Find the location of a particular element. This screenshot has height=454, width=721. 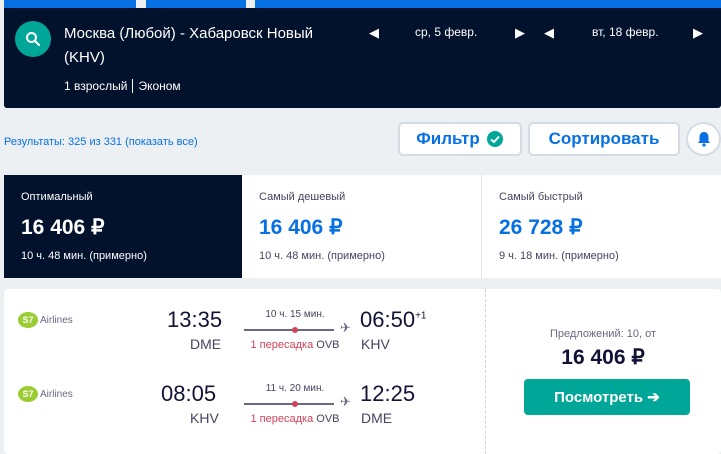

divider is located at coordinates (133, 86).